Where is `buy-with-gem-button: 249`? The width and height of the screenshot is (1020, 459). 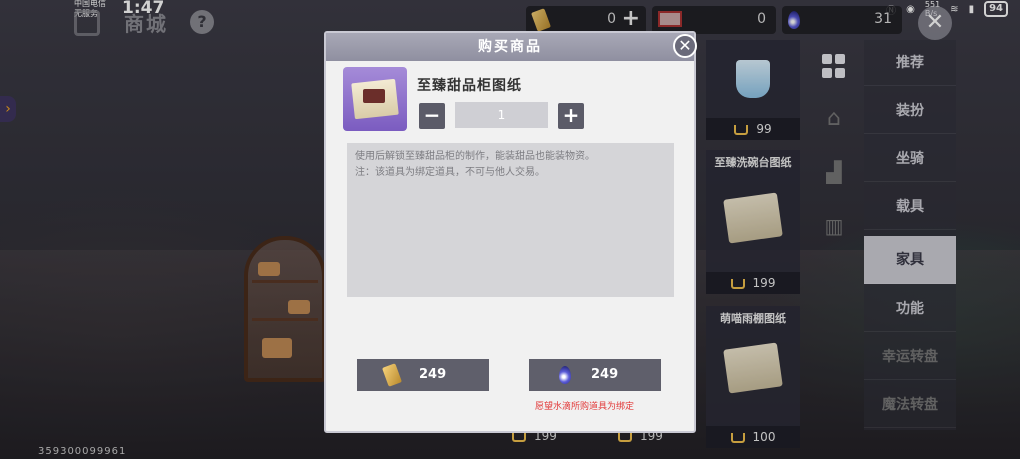 buy-with-gem-button: 249 is located at coordinates (595, 375).